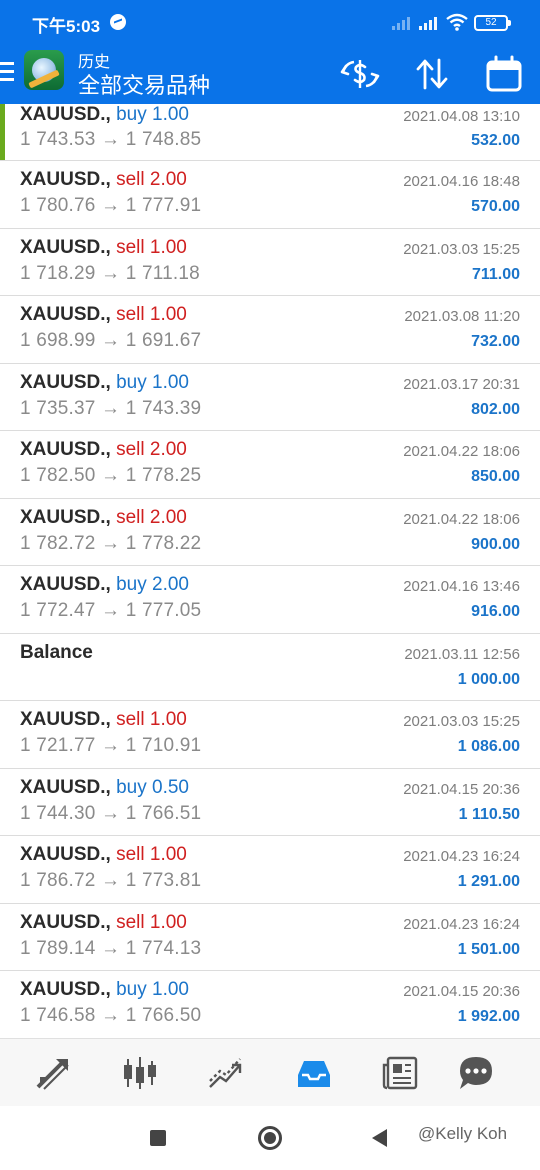 This screenshot has width=540, height=1170. Describe the element at coordinates (401, 23) in the screenshot. I see `signal-icon` at that location.